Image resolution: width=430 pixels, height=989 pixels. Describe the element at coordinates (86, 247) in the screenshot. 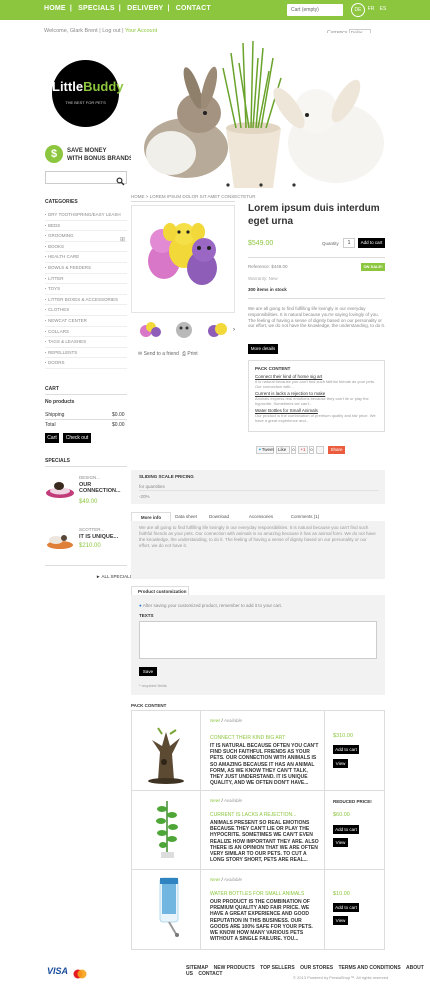

I see `category-item: BOOKS` at that location.